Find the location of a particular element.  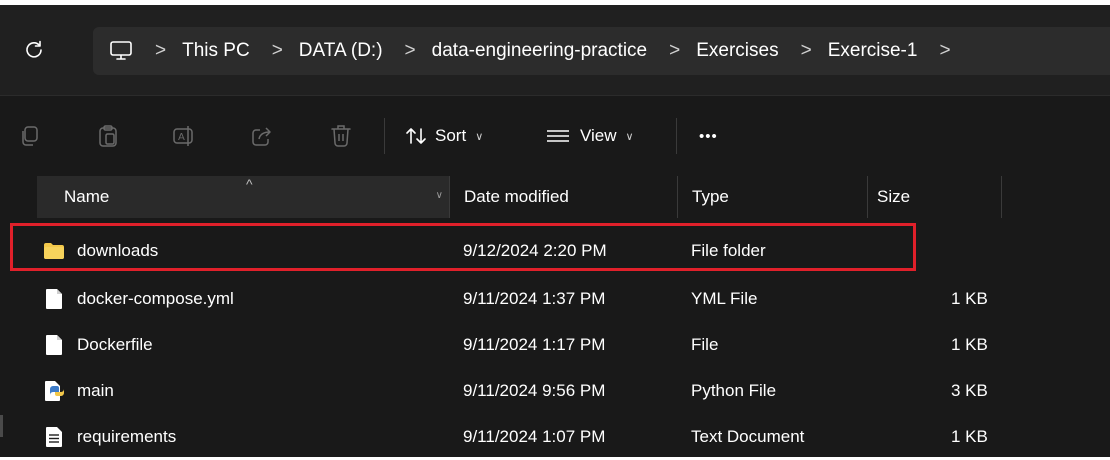

folder-icon is located at coordinates (54, 251).